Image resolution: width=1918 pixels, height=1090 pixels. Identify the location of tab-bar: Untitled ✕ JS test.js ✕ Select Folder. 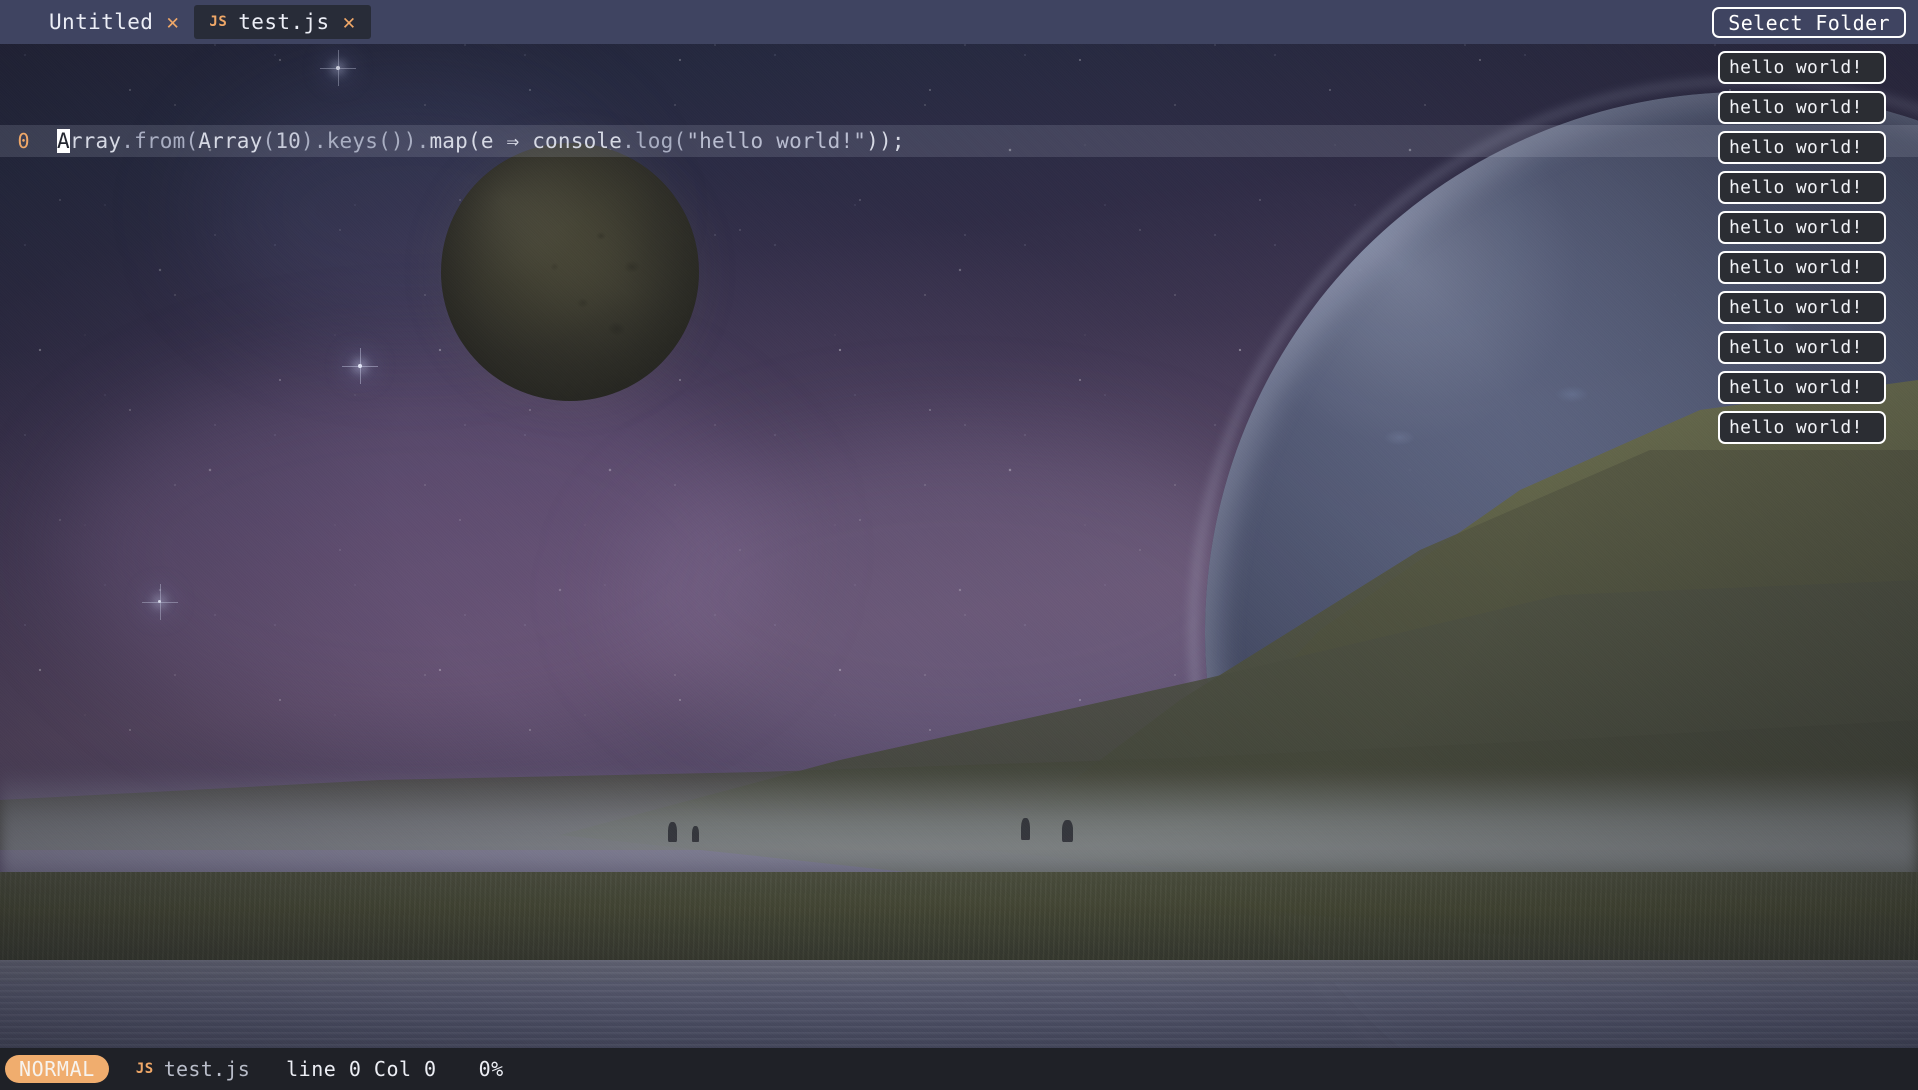
(959, 22).